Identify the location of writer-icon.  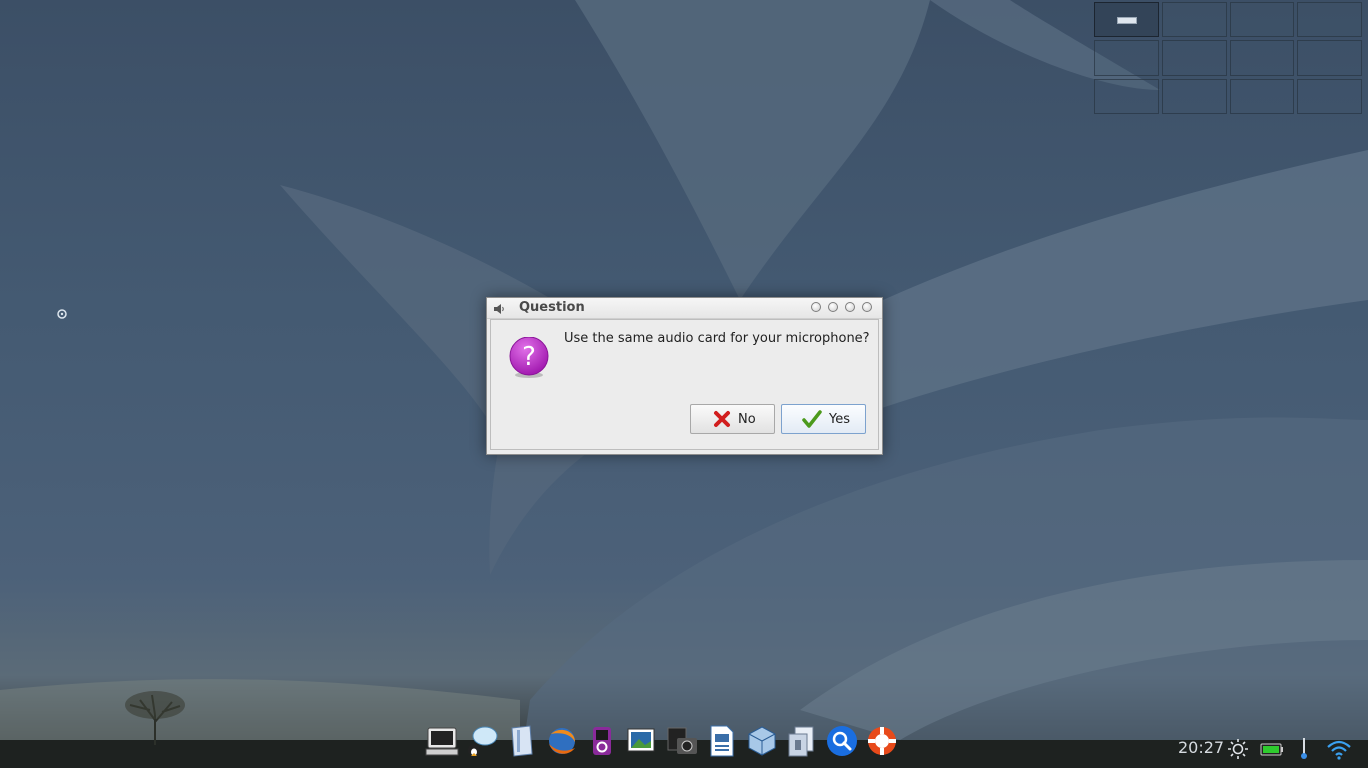
(722, 741).